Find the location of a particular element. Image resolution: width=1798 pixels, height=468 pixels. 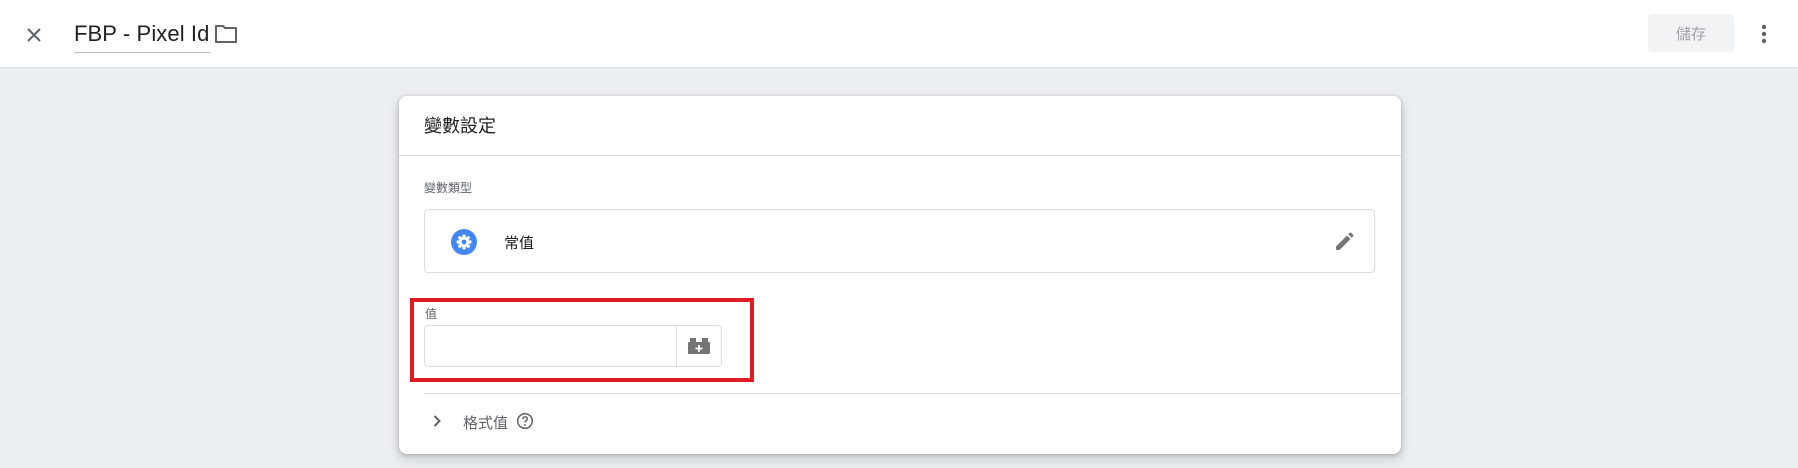

save-button: 儲存 is located at coordinates (1691, 33).